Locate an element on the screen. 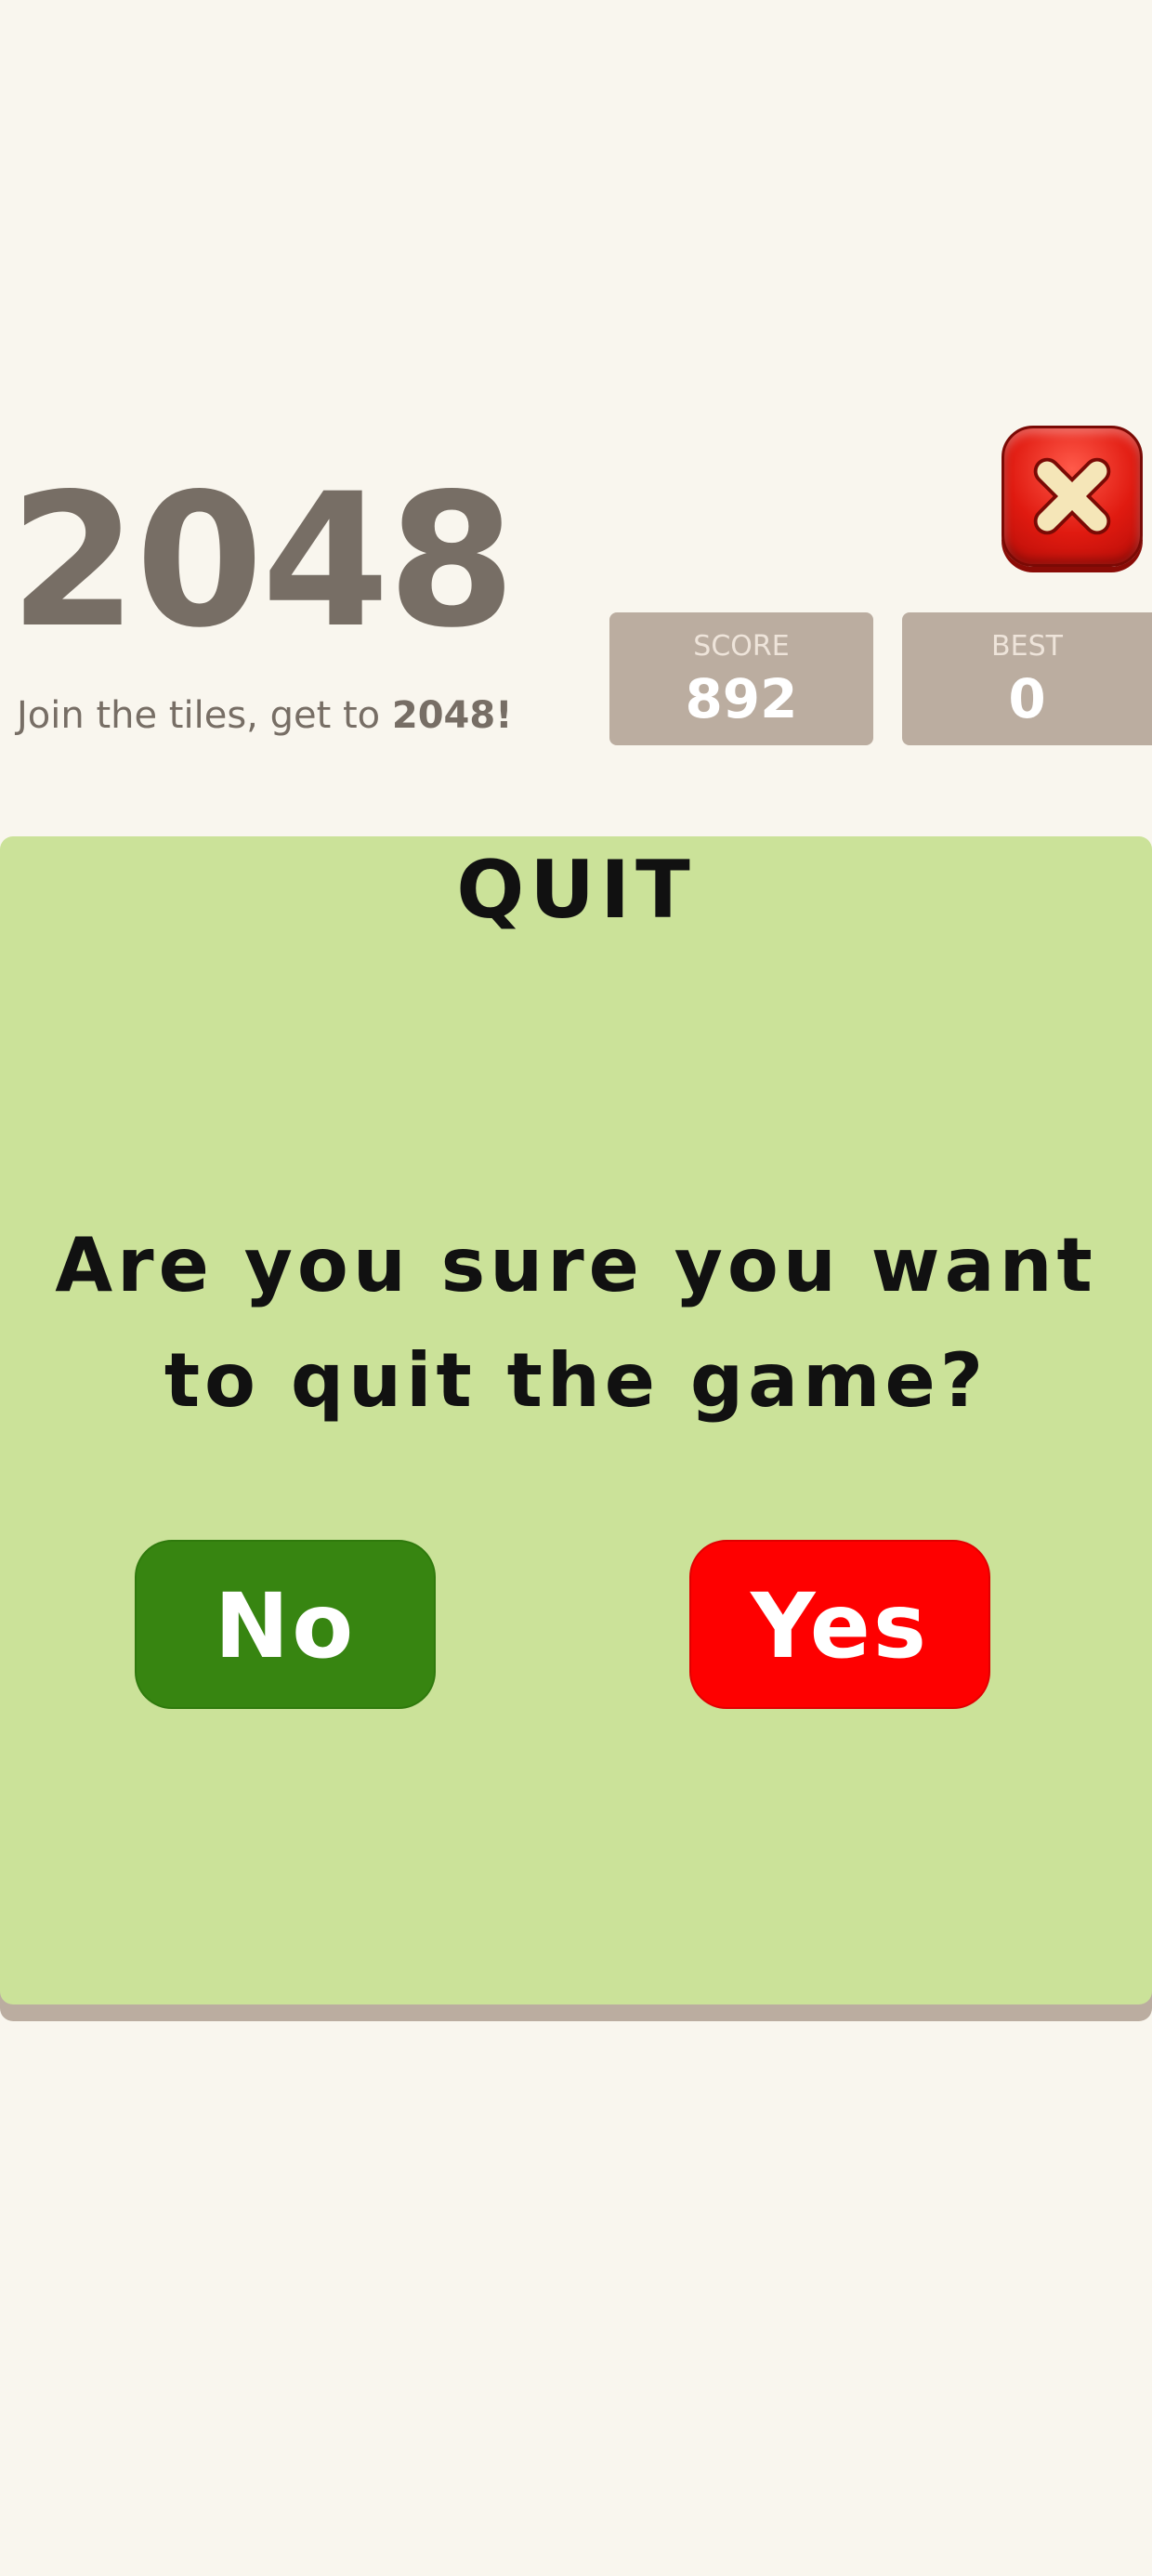  dialog-title: QUIT is located at coordinates (576, 890).